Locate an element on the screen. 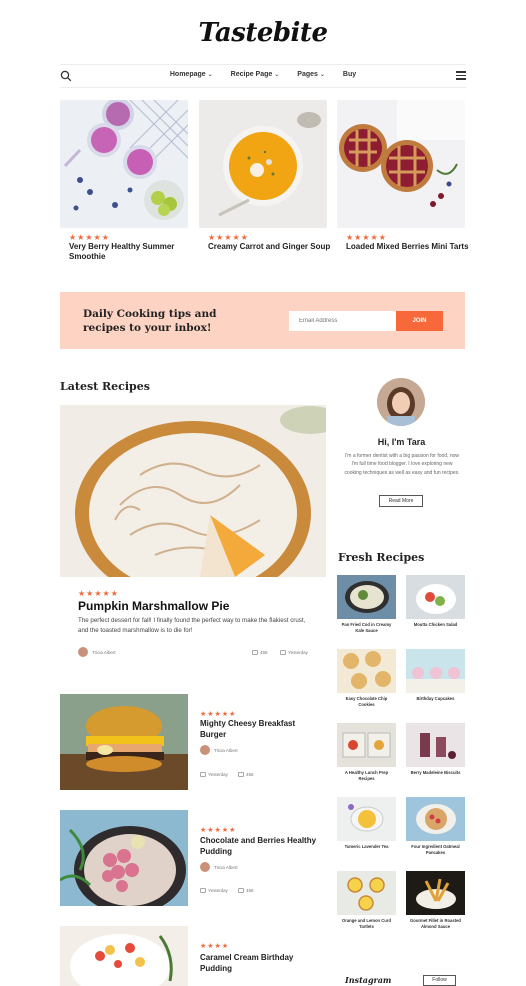 The image size is (526, 986). featured-image-smoothie is located at coordinates (124, 164).